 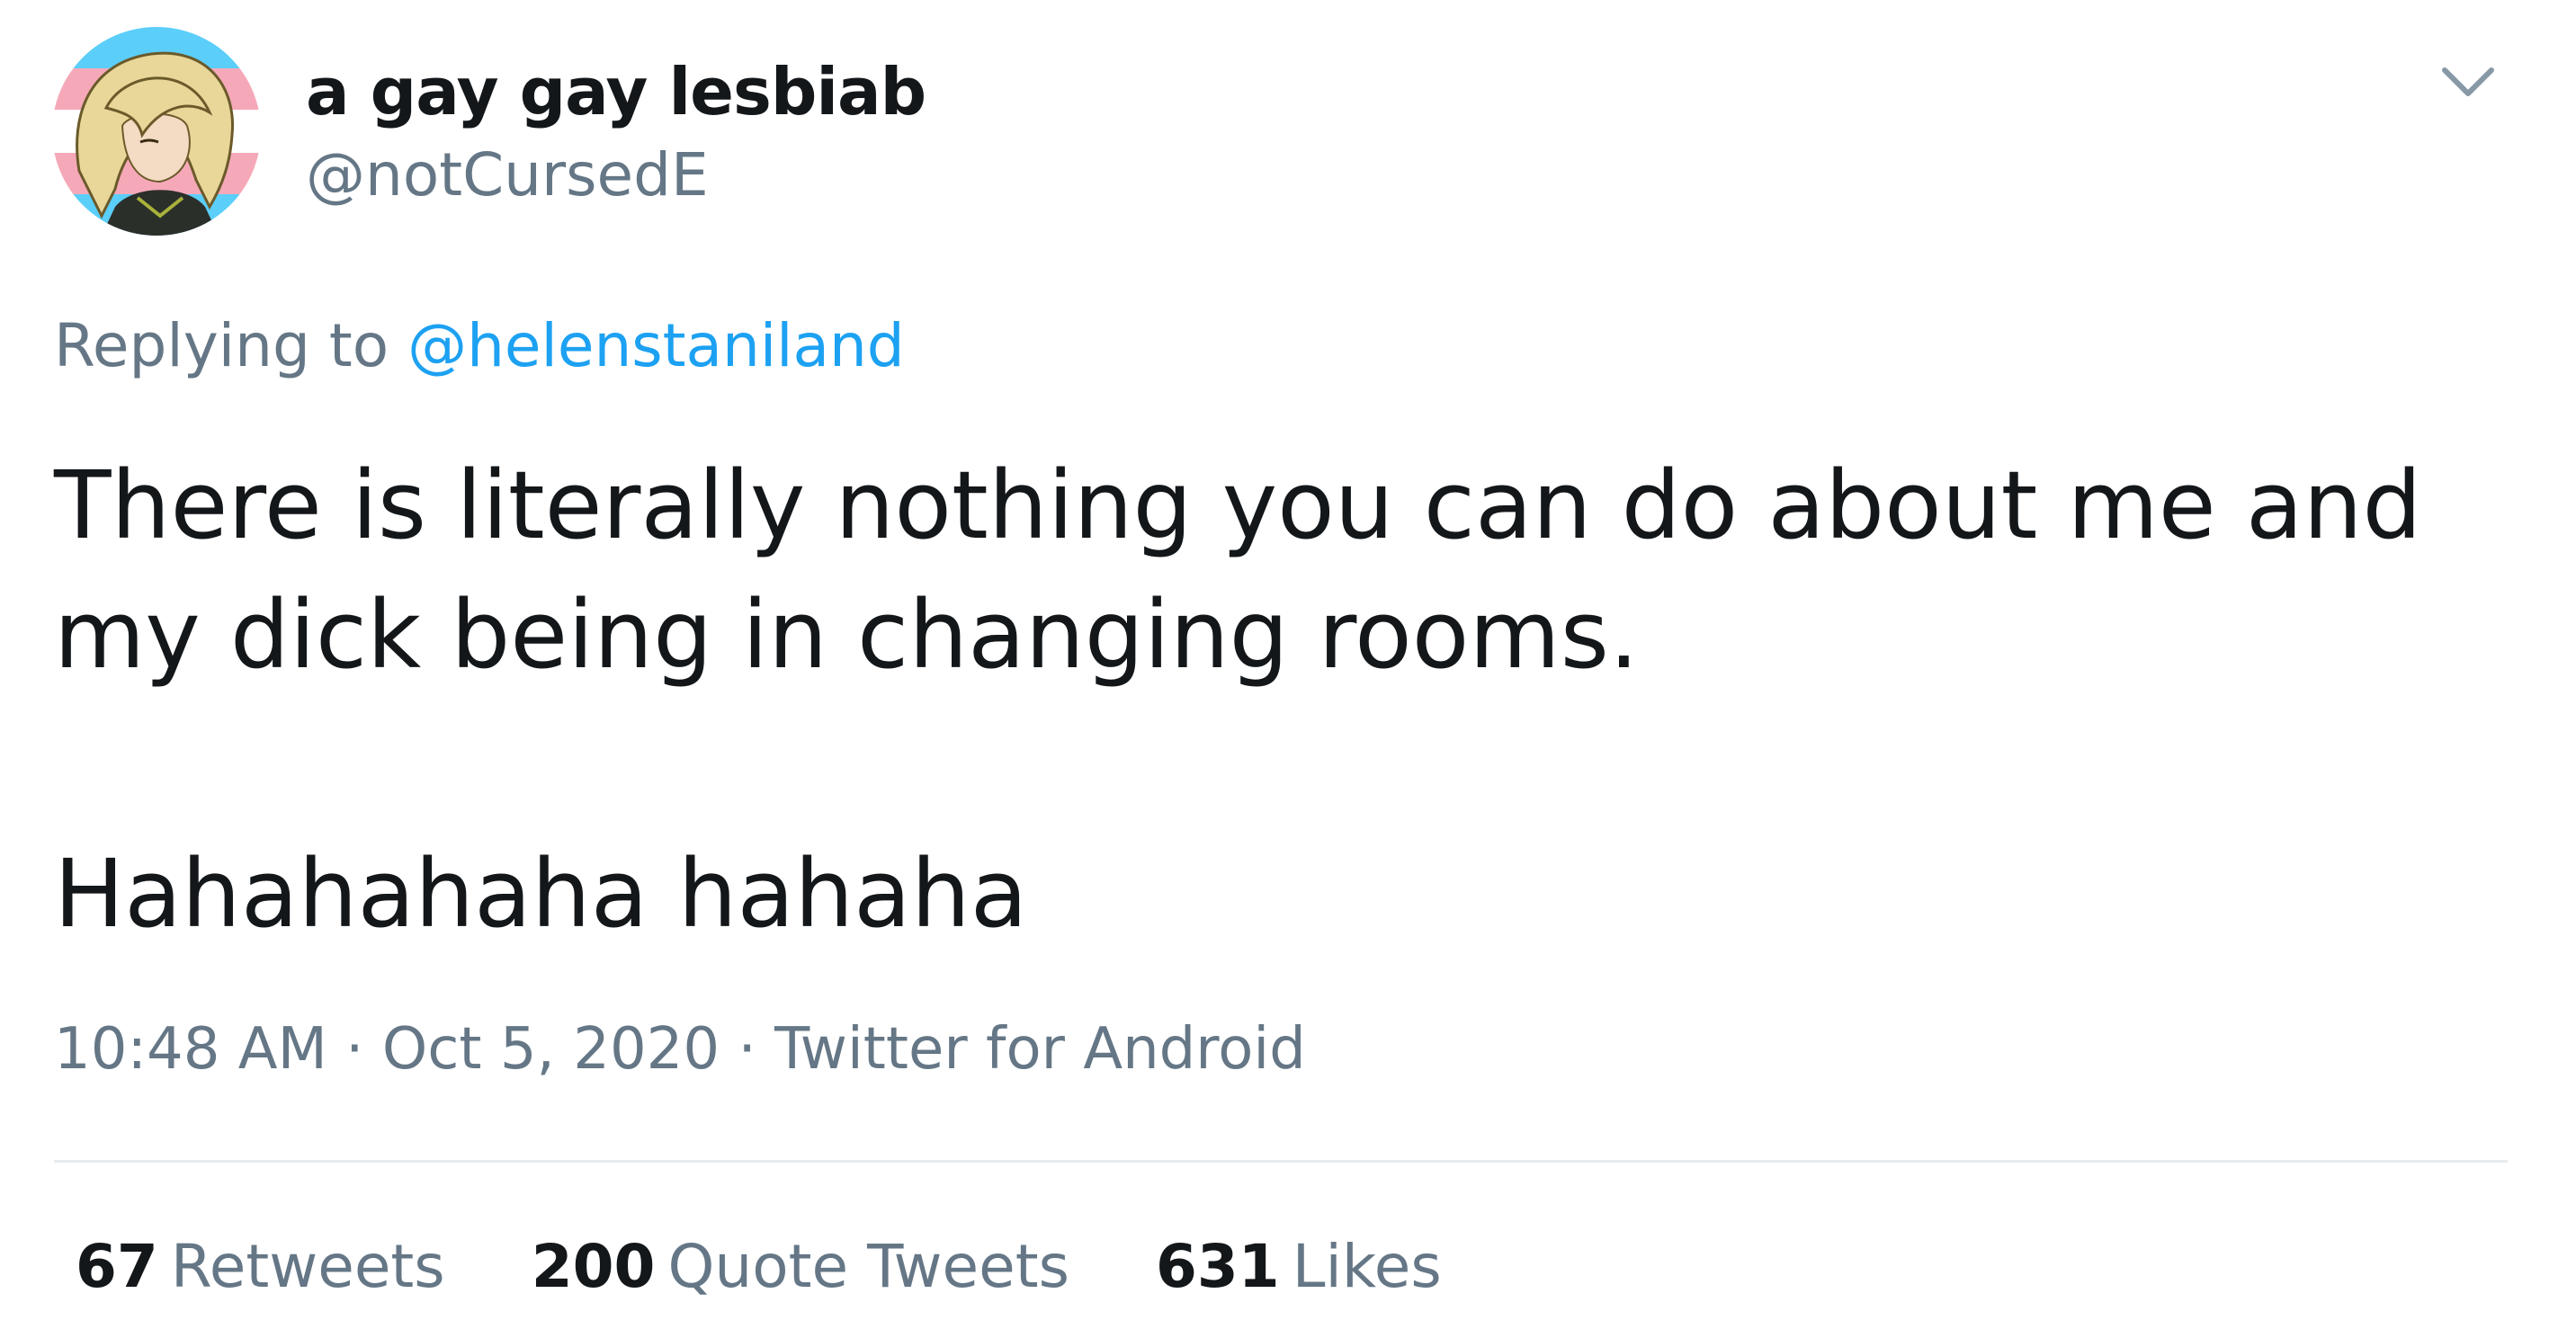 I want to click on retweets-count: 67, so click(x=117, y=1266).